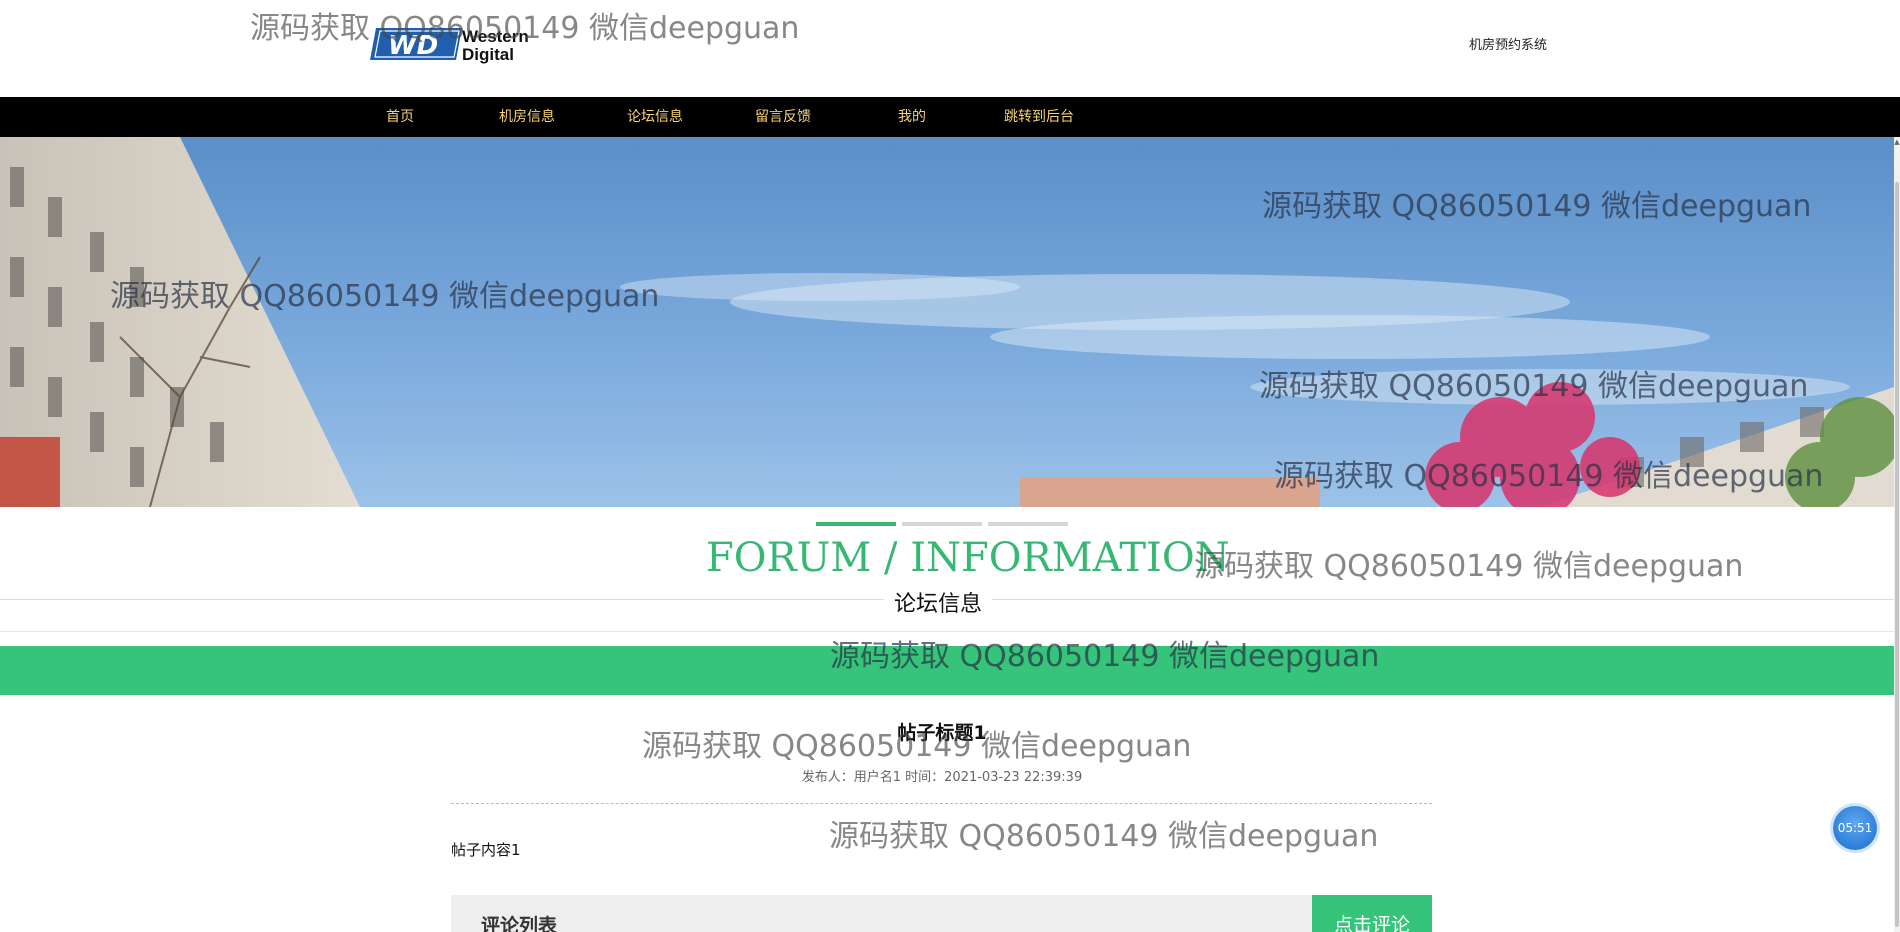 The image size is (1900, 932). What do you see at coordinates (527, 117) in the screenshot?
I see `nav-item-room-info: 机房信息` at bounding box center [527, 117].